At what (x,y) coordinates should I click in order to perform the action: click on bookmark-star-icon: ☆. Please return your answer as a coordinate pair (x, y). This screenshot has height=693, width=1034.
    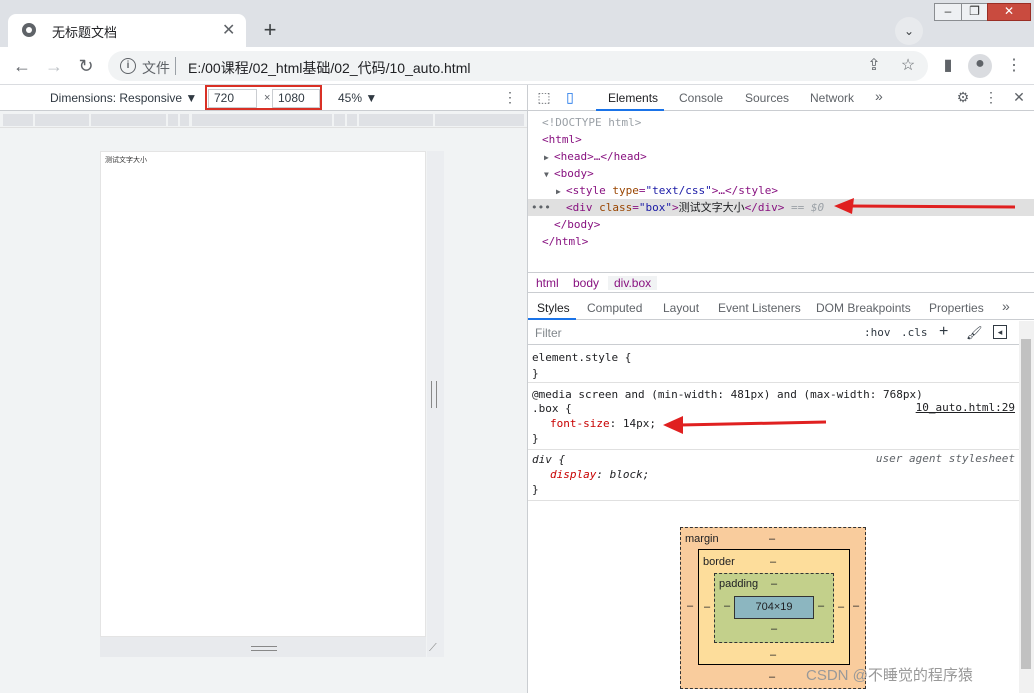
    Looking at the image, I should click on (908, 66).